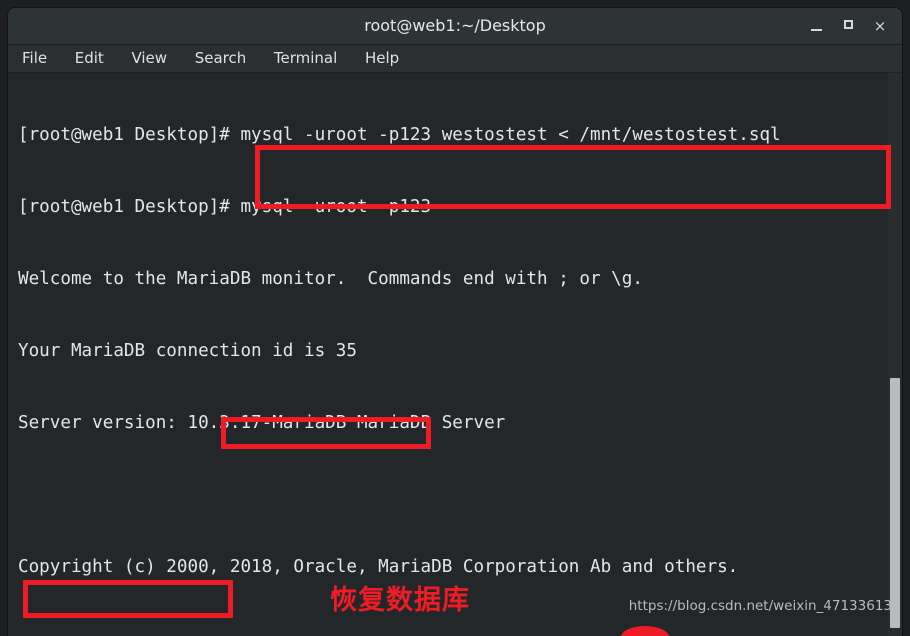  Describe the element at coordinates (89, 58) in the screenshot. I see `menu-item-edit: Edit` at that location.